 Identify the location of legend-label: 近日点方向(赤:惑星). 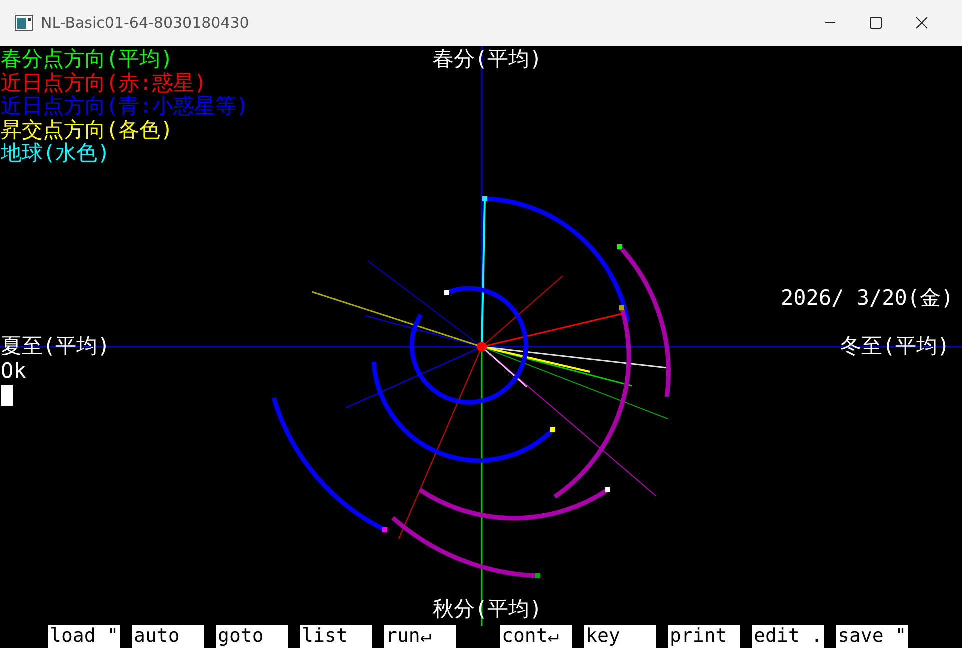
(104, 83).